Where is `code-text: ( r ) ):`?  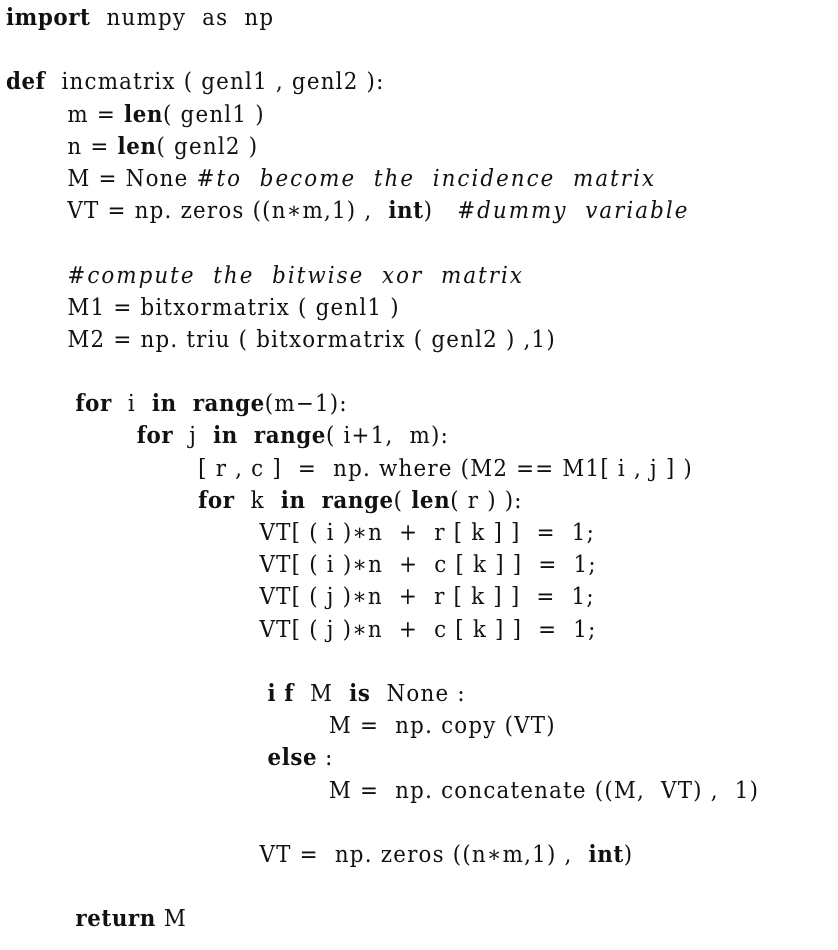
code-text: ( r ) ): is located at coordinates (486, 500).